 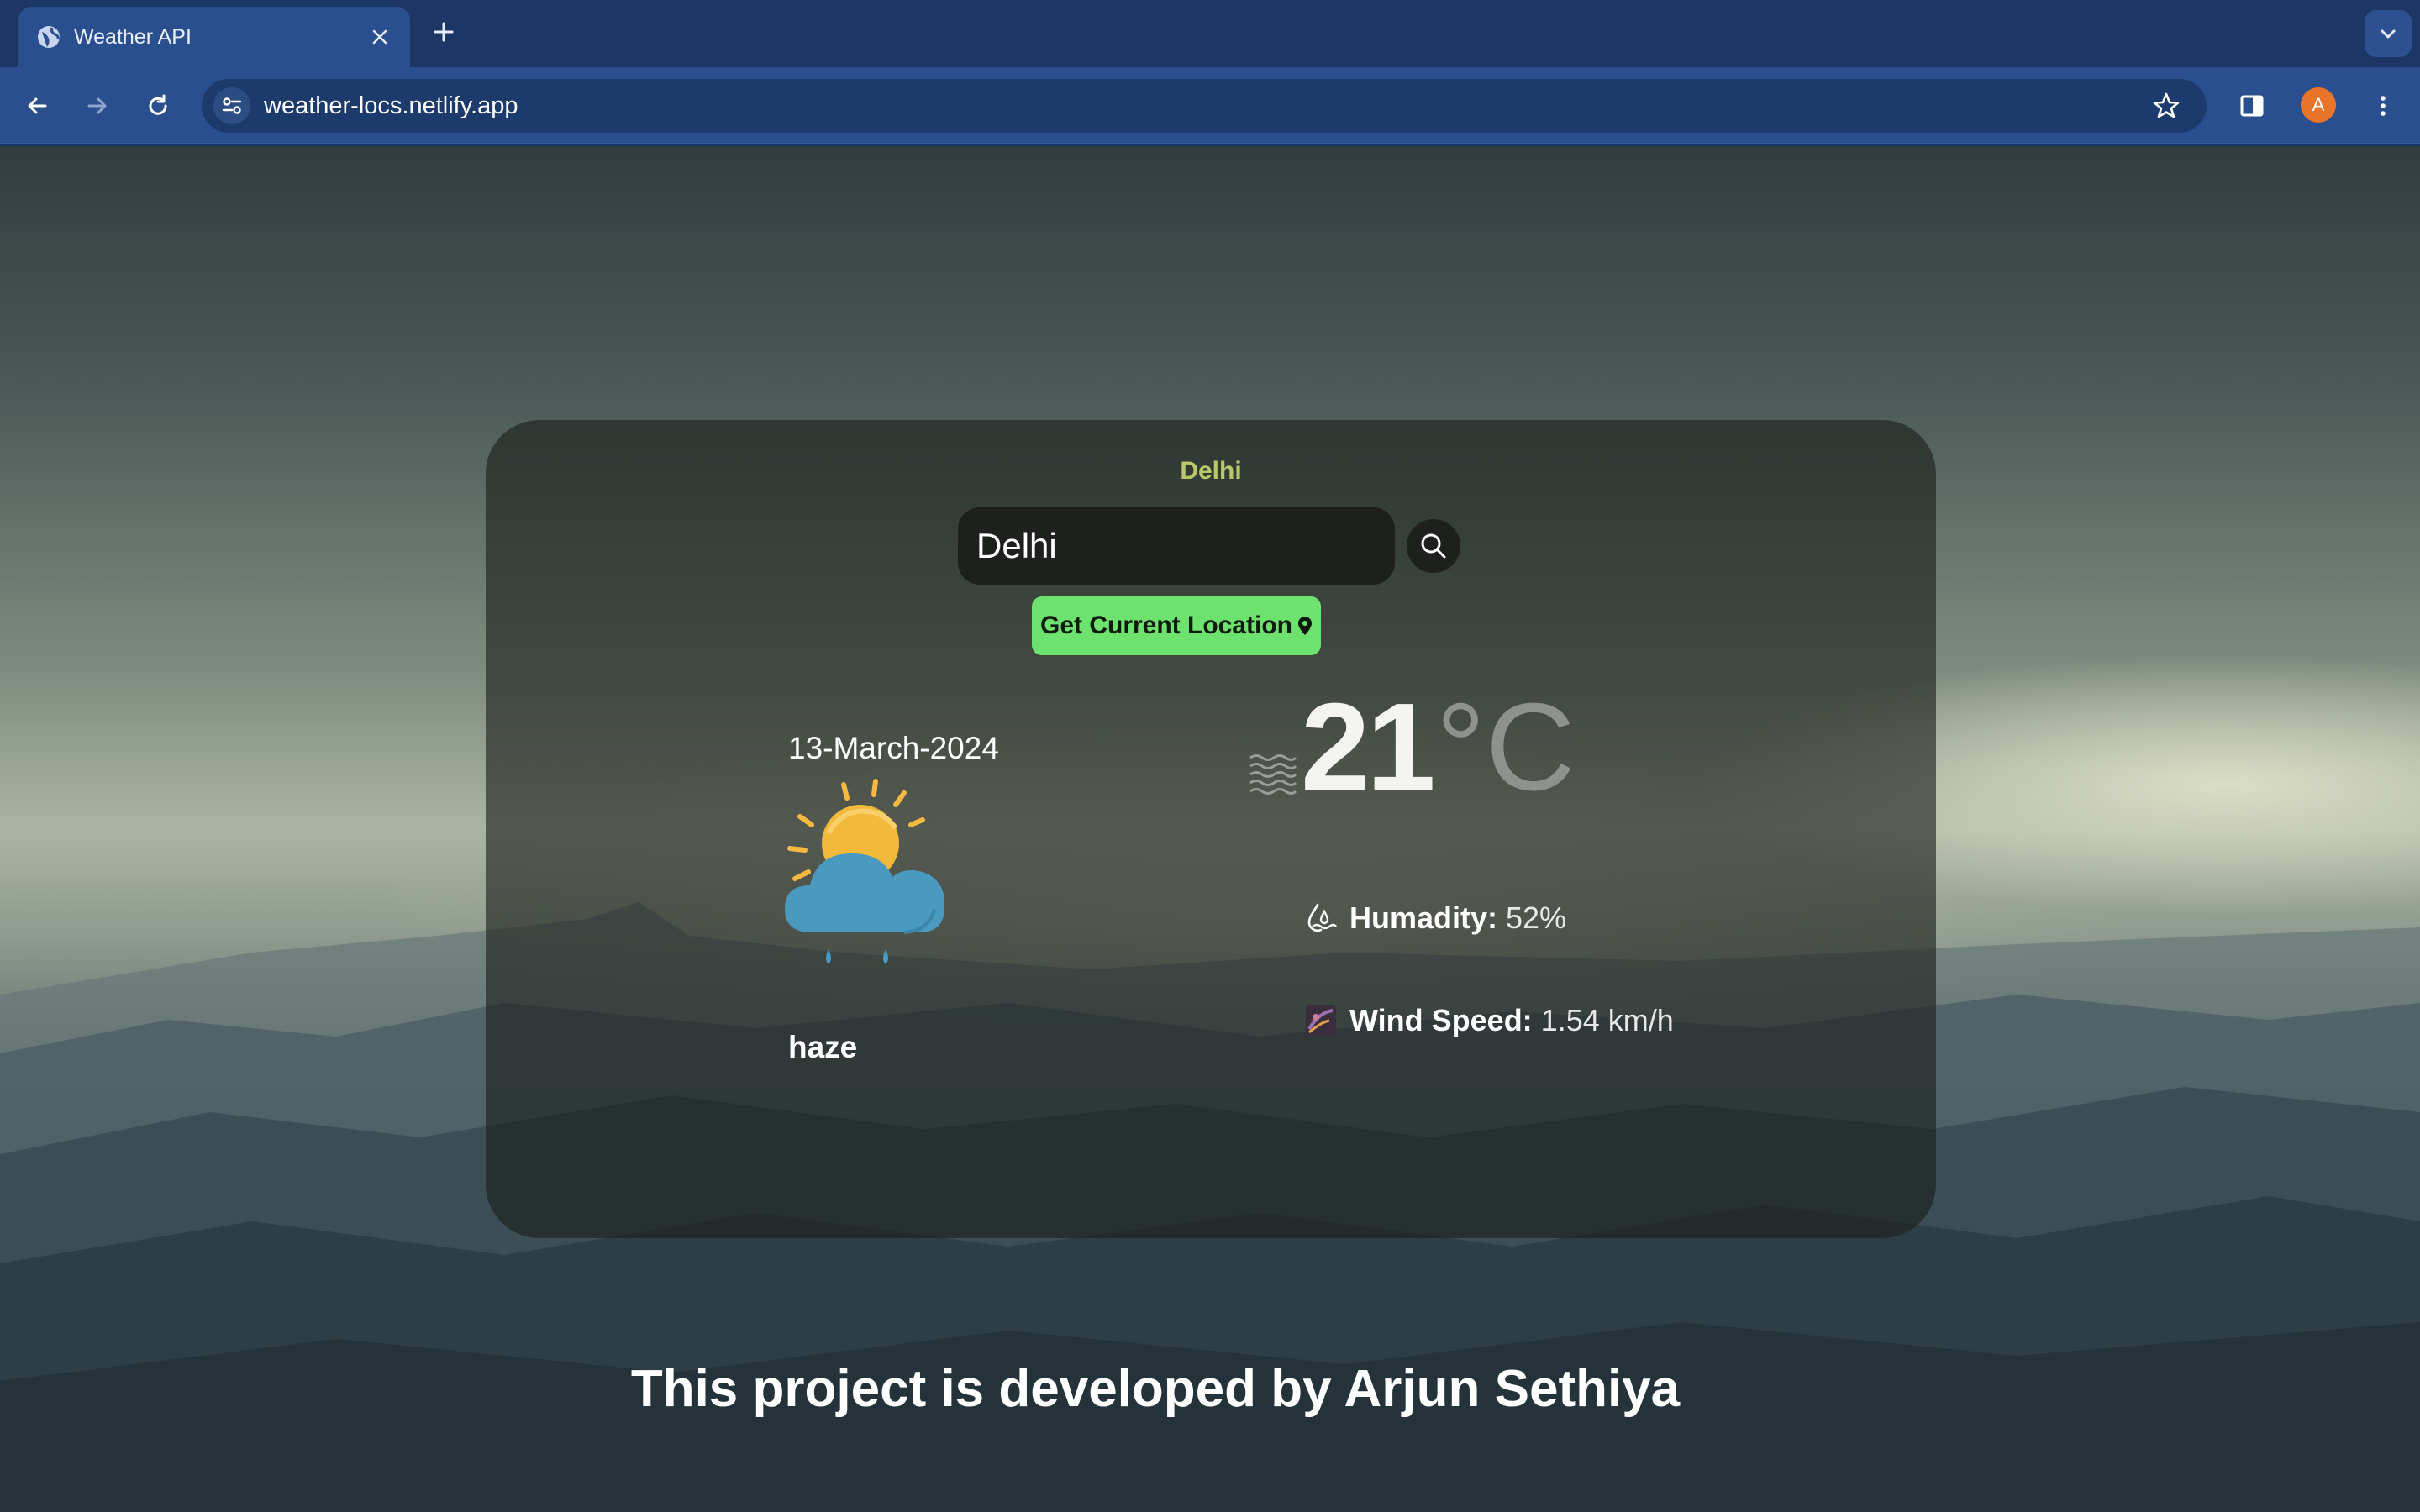 I want to click on reload-button, so click(x=158, y=106).